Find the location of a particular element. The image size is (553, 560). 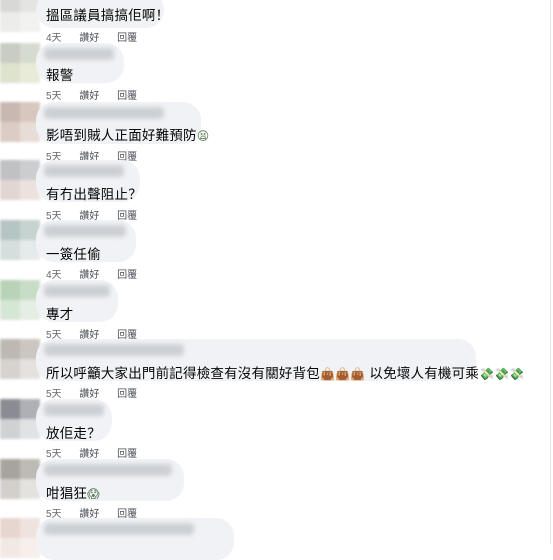

comment-text: 咁猖狂😱 is located at coordinates (73, 492).